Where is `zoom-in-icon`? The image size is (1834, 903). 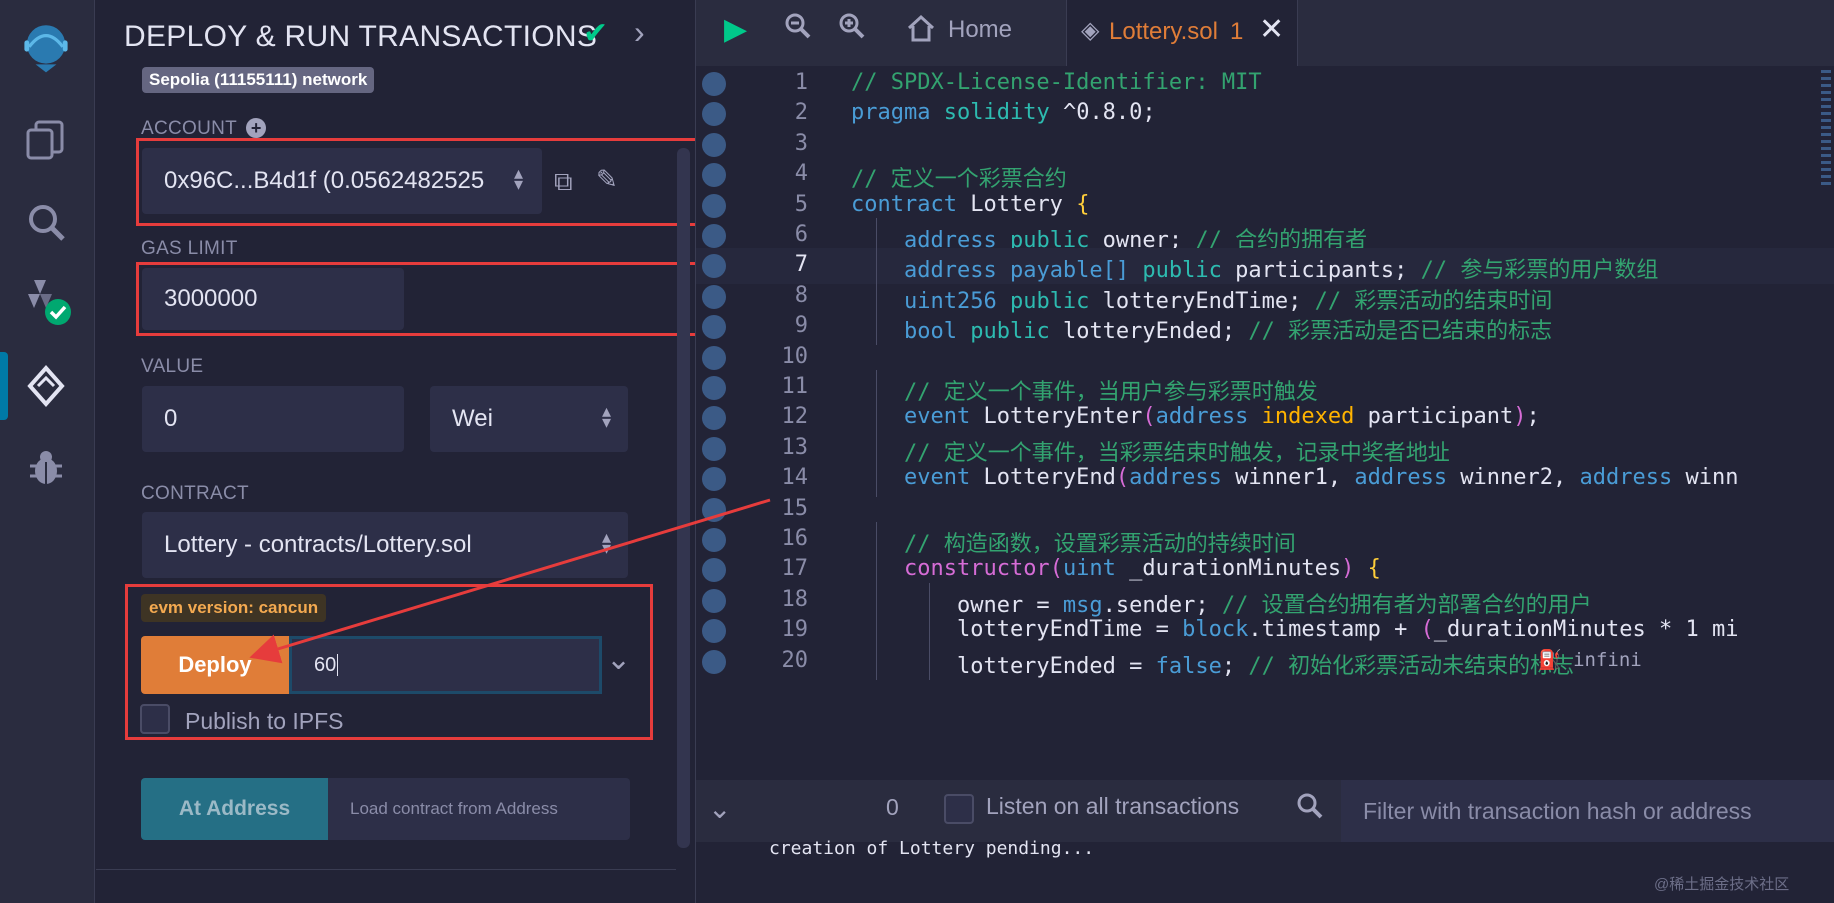 zoom-in-icon is located at coordinates (852, 30).